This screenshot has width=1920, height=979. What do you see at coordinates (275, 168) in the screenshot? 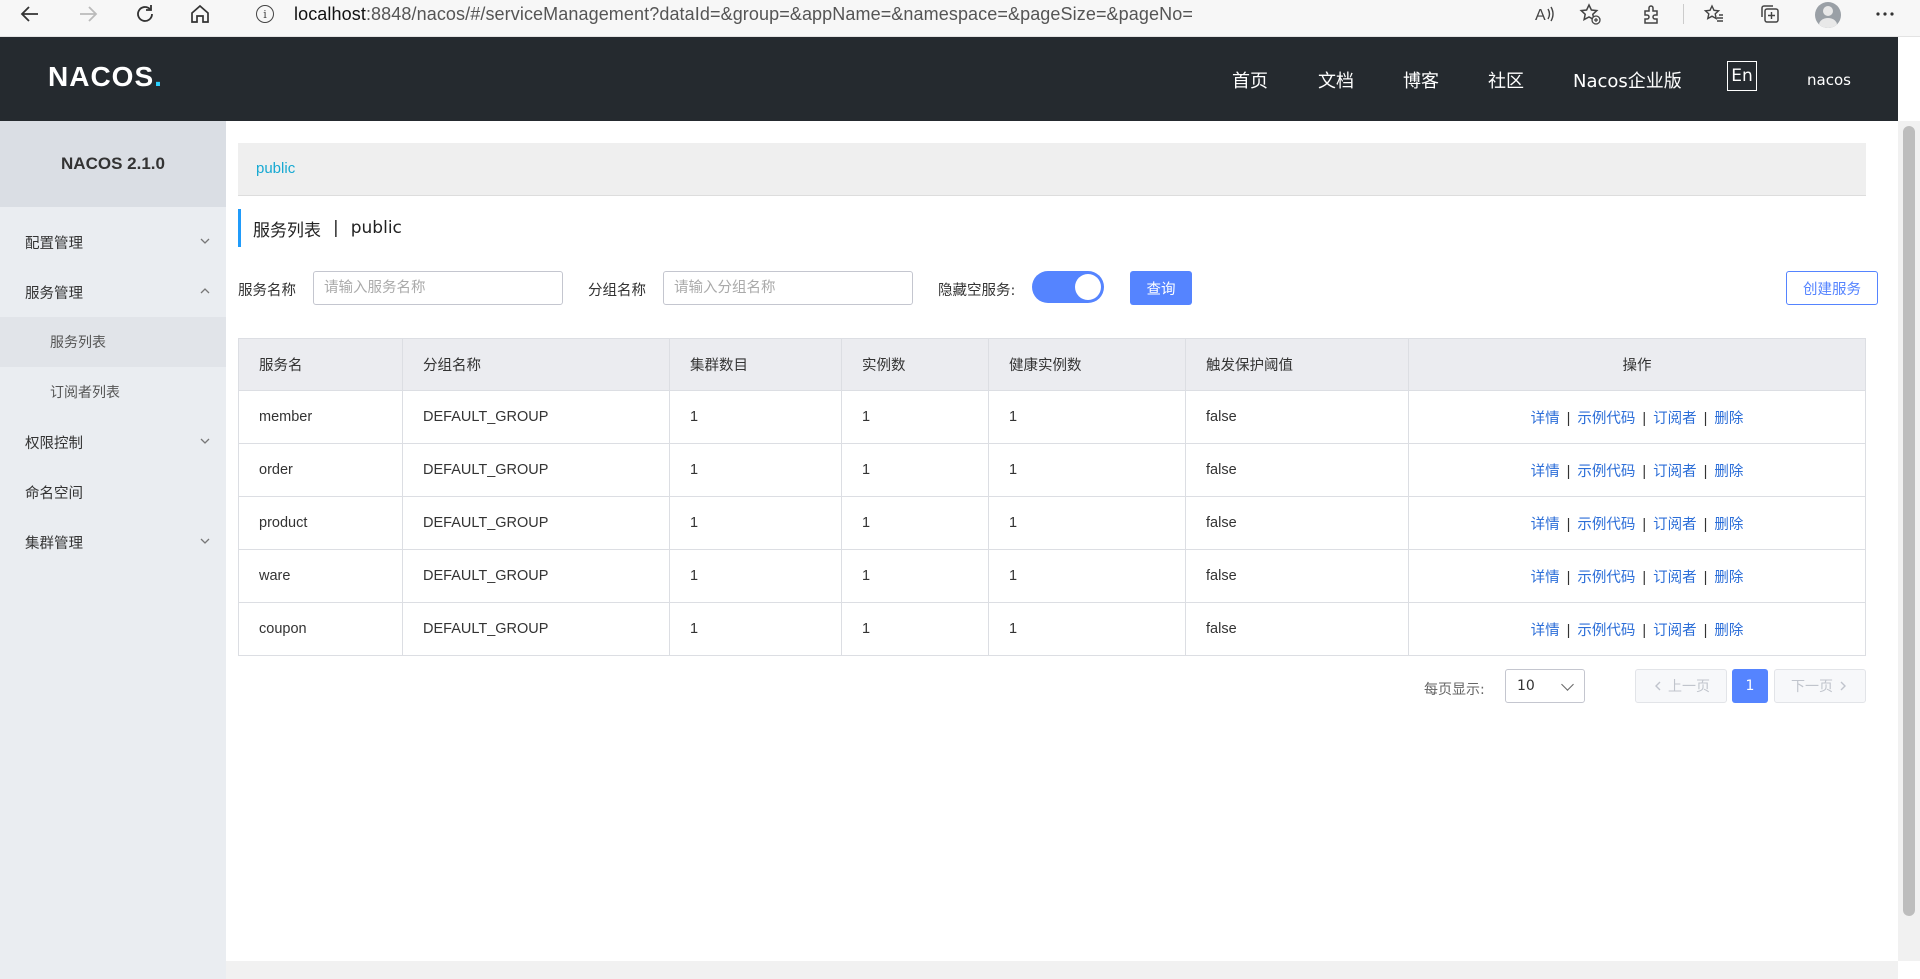
I see `namespace-public: public` at bounding box center [275, 168].